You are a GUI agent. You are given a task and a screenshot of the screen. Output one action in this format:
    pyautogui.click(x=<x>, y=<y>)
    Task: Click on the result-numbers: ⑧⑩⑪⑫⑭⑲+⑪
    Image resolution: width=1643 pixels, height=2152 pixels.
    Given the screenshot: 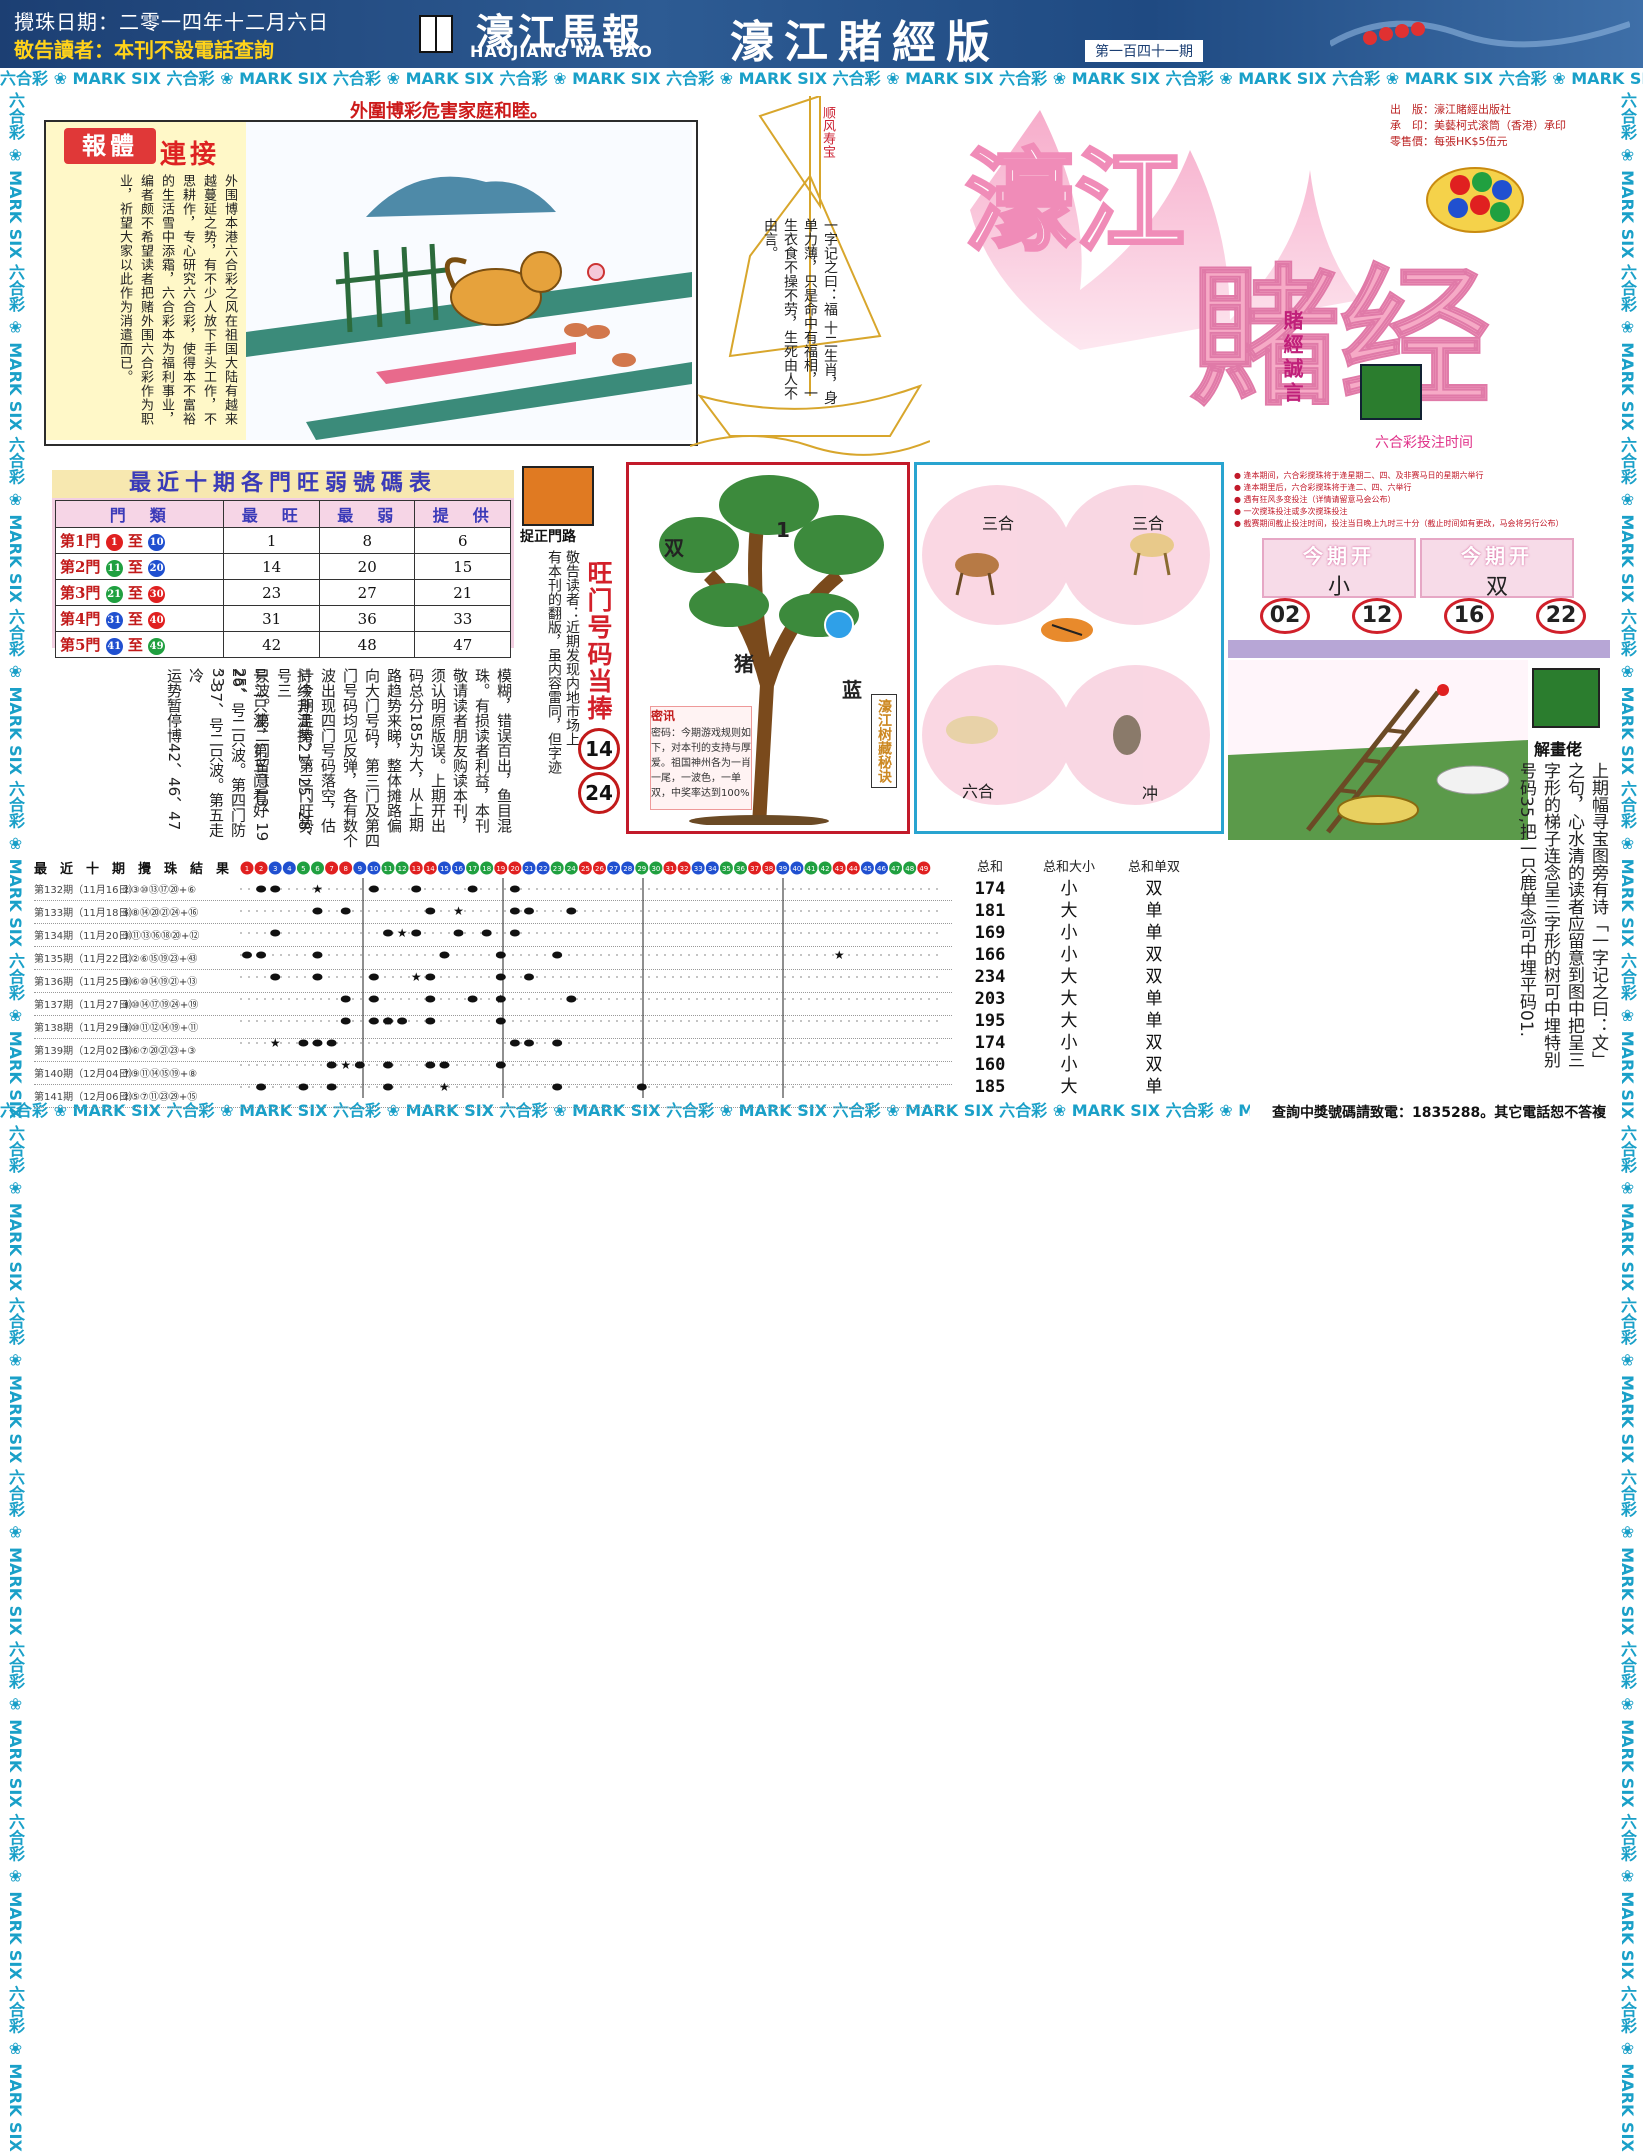 What is the action you would take?
    pyautogui.click(x=160, y=1028)
    